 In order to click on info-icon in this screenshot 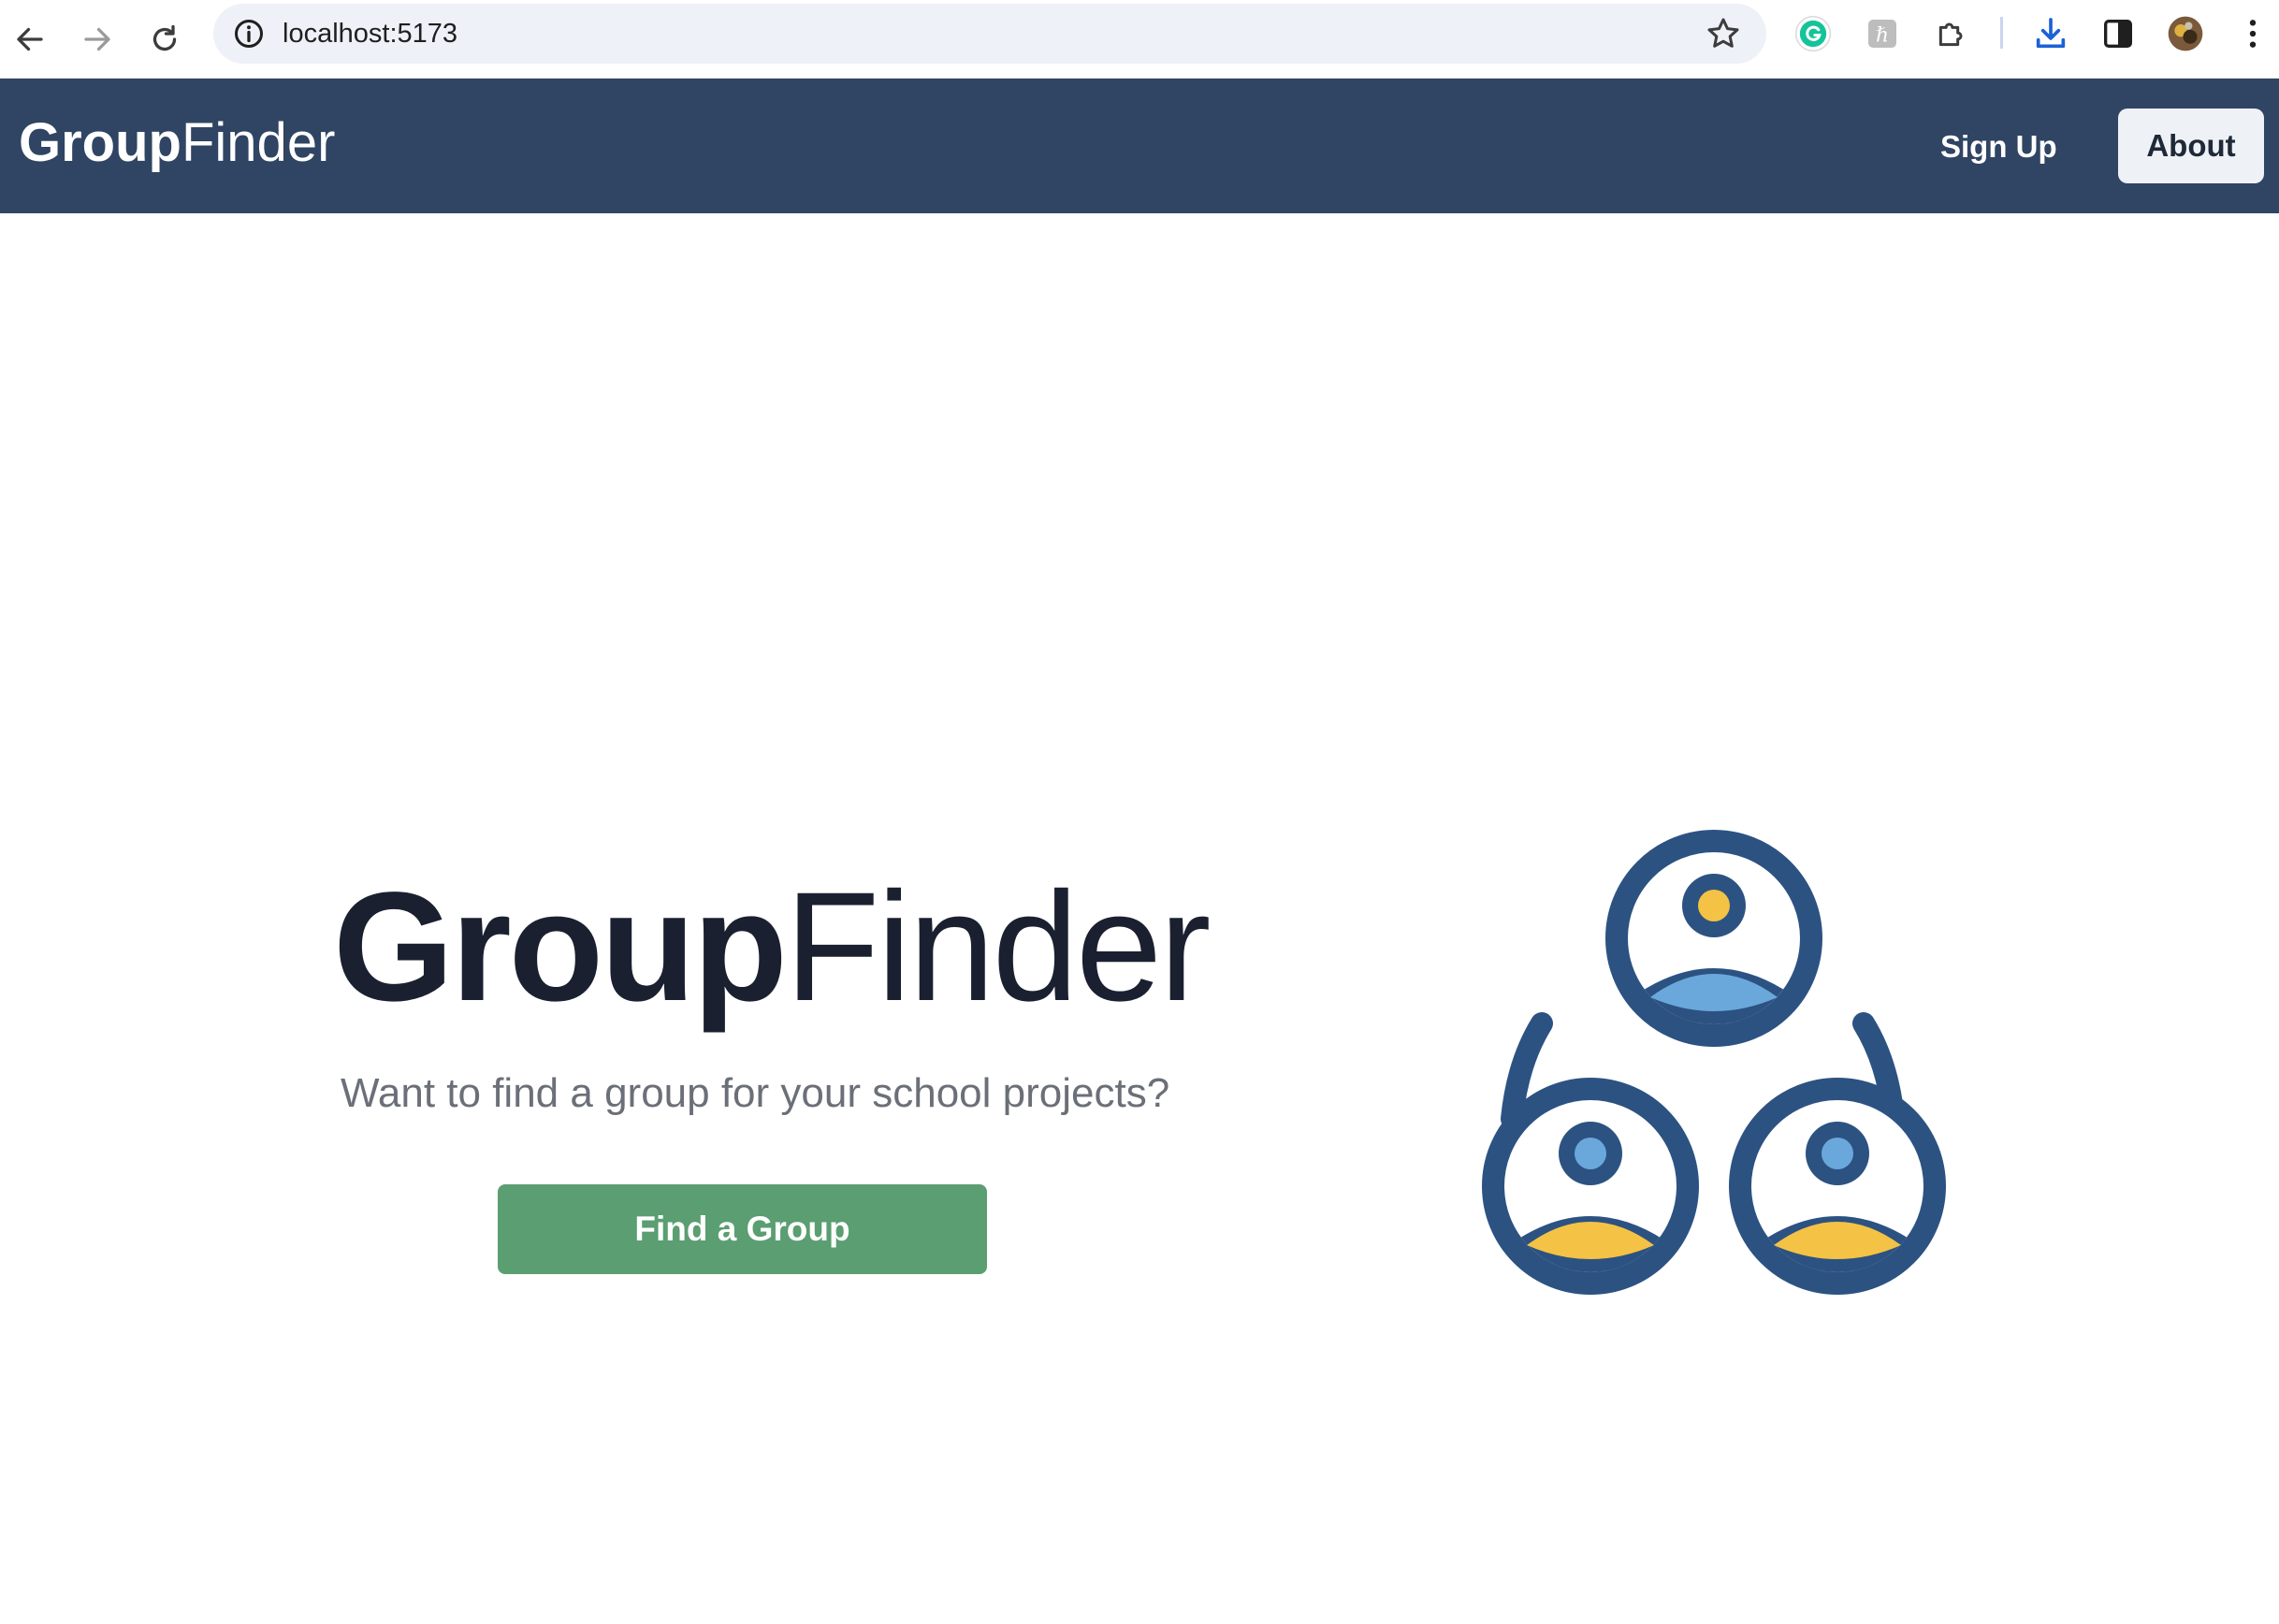, I will do `click(249, 34)`.